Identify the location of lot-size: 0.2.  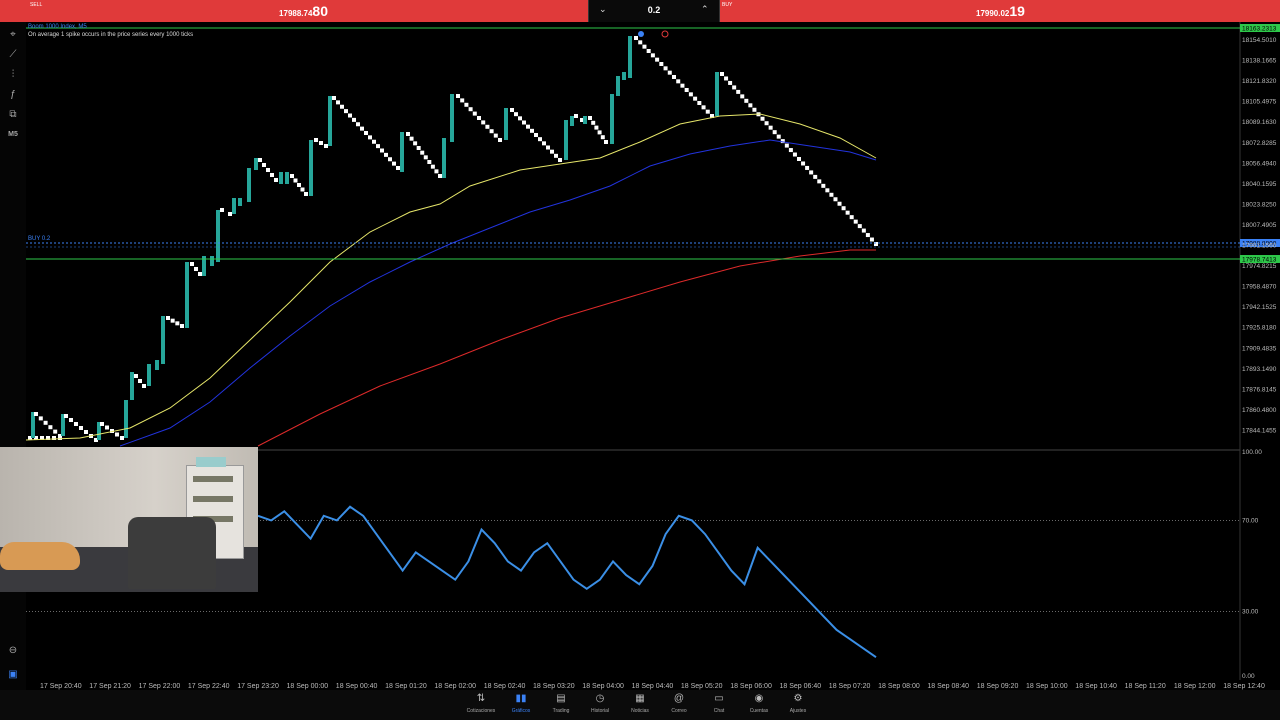
(654, 10).